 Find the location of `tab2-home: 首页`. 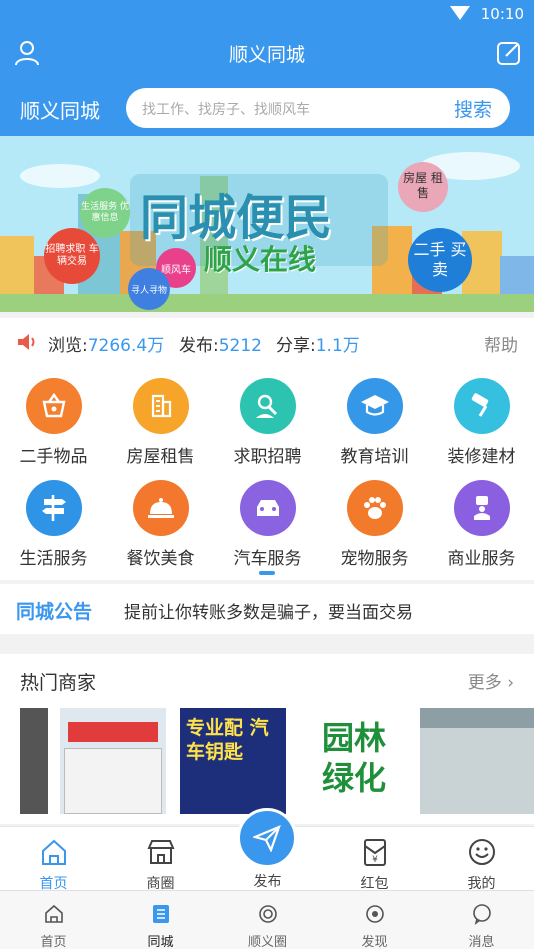

tab2-home: 首页 is located at coordinates (53, 920).